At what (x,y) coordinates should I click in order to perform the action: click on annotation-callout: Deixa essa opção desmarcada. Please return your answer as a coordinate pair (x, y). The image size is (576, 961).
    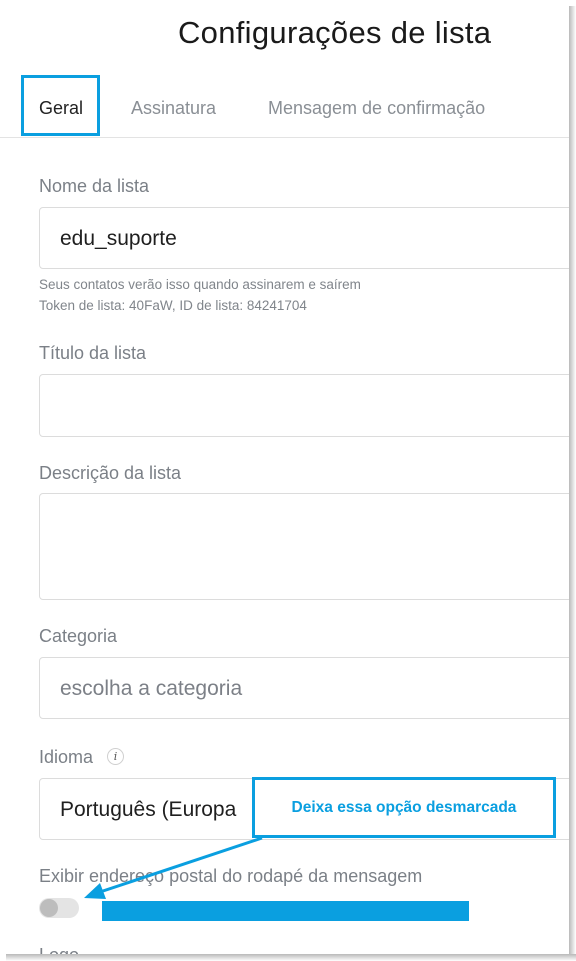
    Looking at the image, I should click on (404, 807).